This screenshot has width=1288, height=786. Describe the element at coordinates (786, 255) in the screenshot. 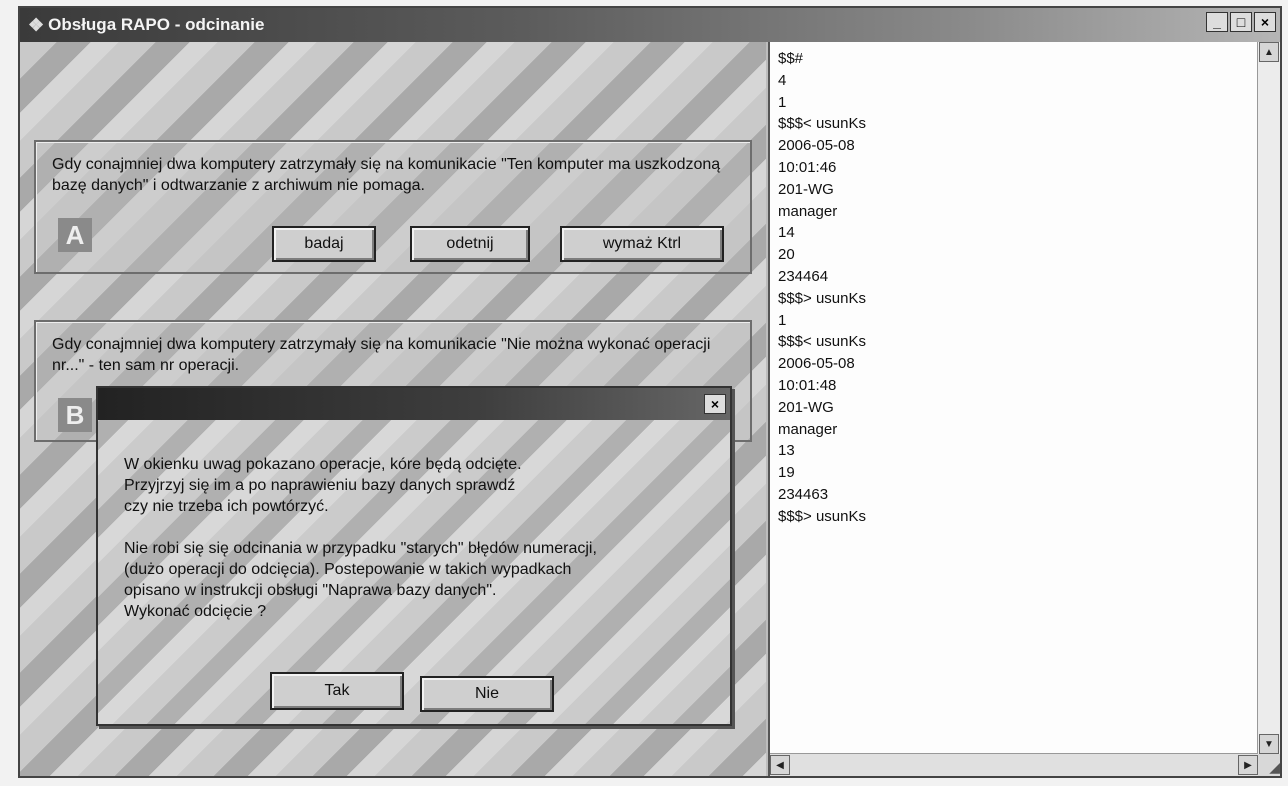

I see `log-line: 20` at that location.